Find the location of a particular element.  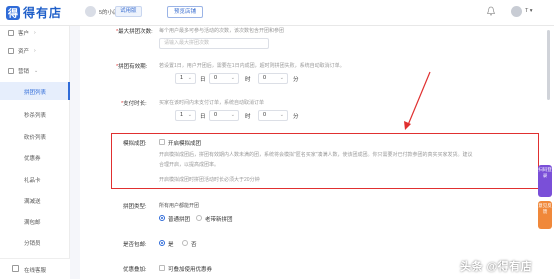

sidebar-item-label: 砍价列表 is located at coordinates (35, 138).